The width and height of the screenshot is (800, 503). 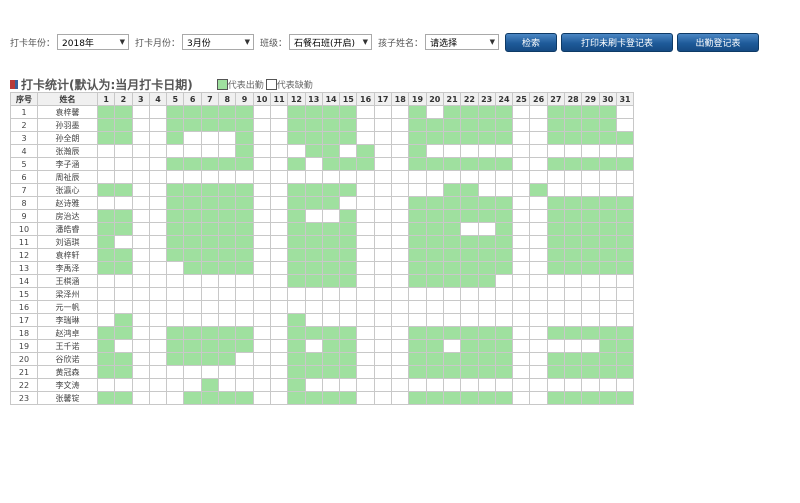 What do you see at coordinates (67, 359) in the screenshot?
I see `student-name: 谷欣诺` at bounding box center [67, 359].